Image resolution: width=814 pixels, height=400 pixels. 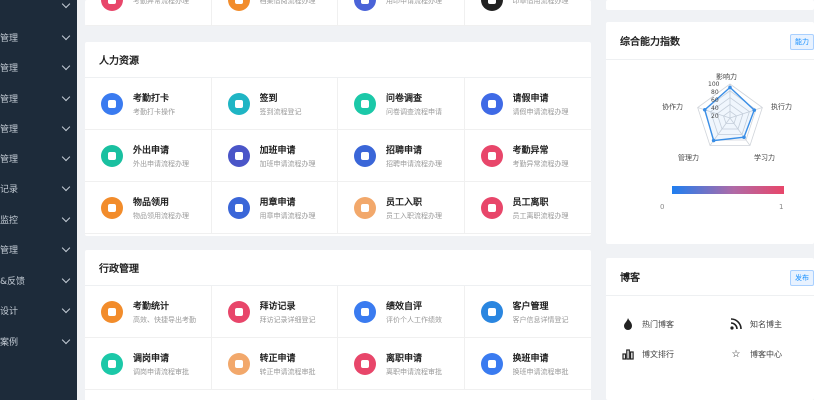 I want to click on service-icon, so click(x=365, y=5).